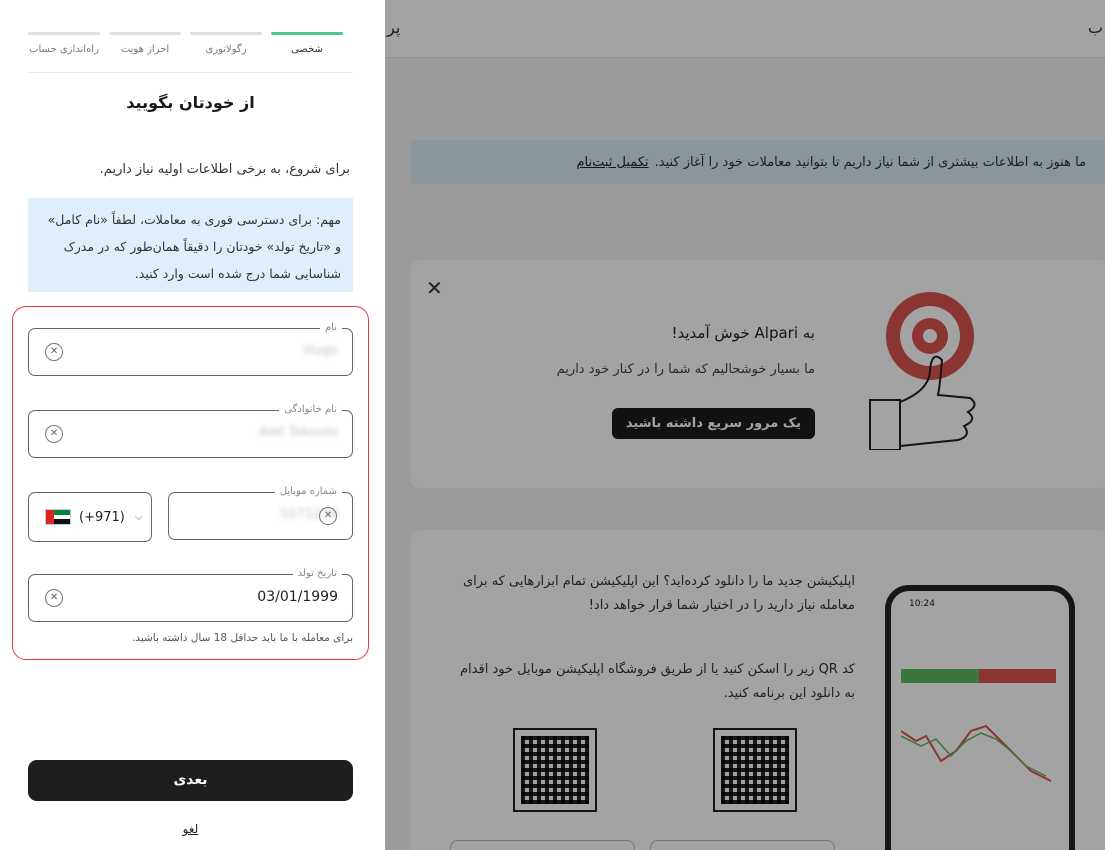  What do you see at coordinates (190, 430) in the screenshot?
I see `last-name-field: نام خانوادگی Alef Tokooto ✕` at bounding box center [190, 430].